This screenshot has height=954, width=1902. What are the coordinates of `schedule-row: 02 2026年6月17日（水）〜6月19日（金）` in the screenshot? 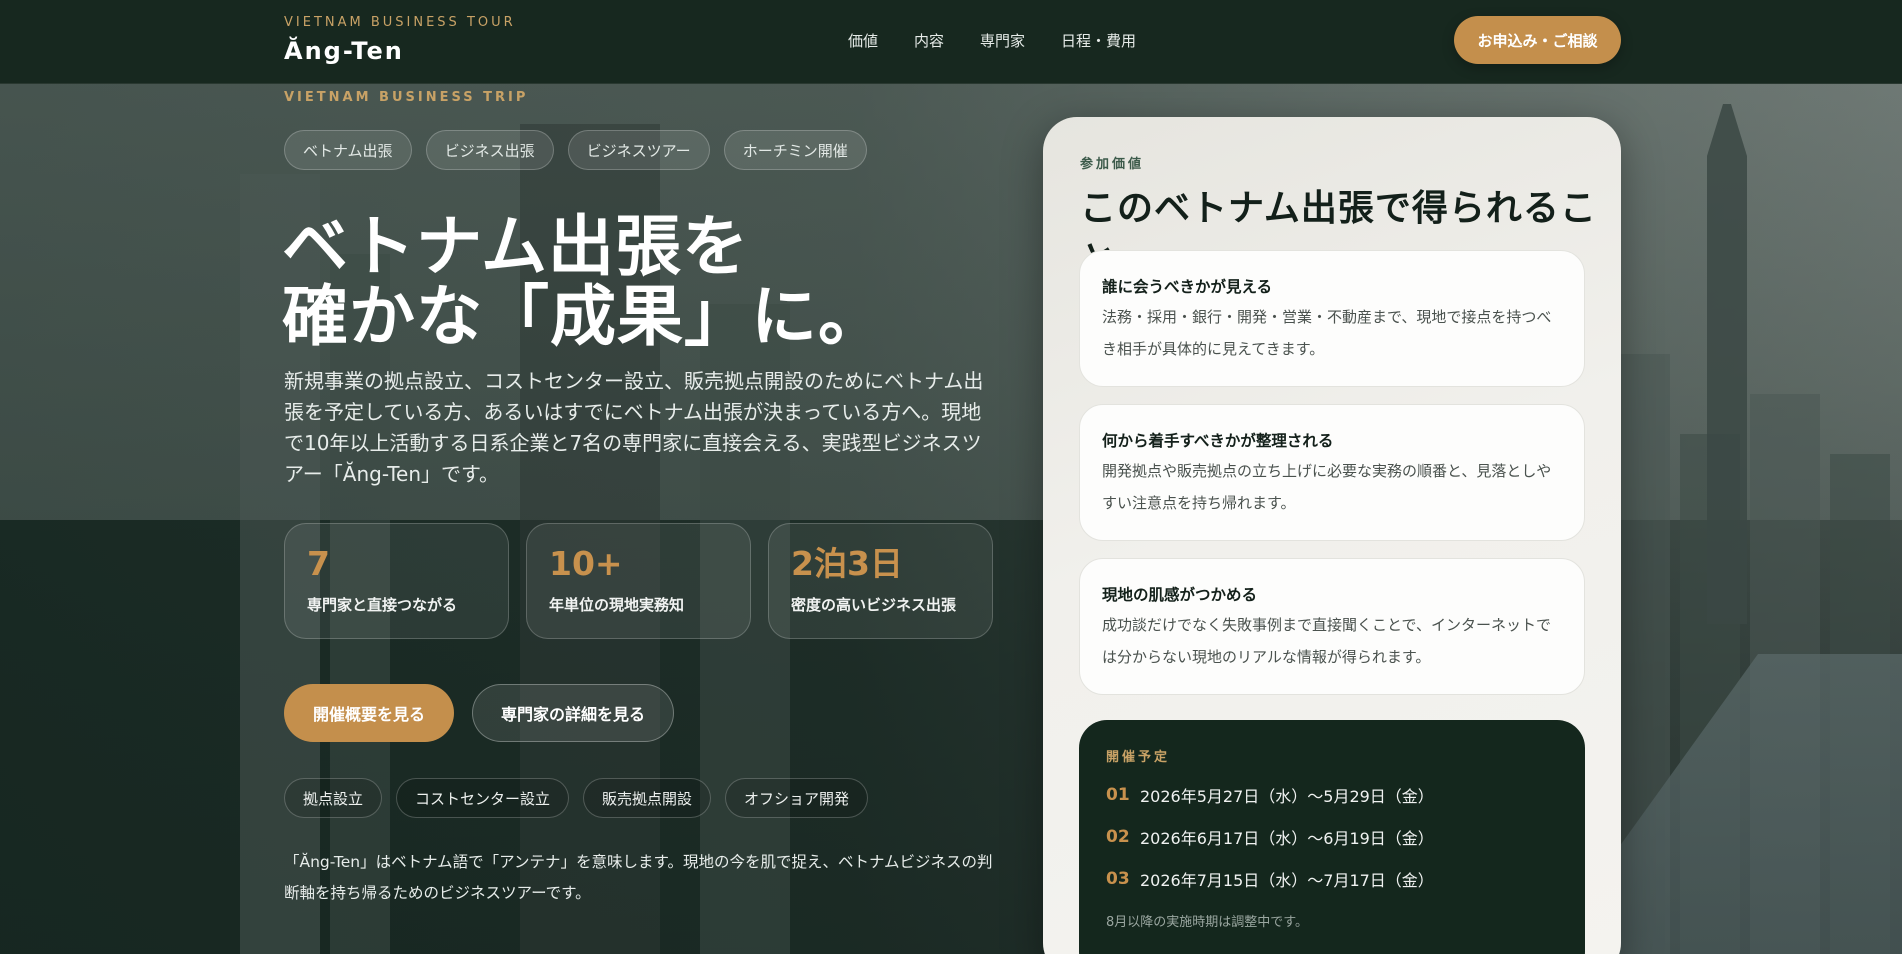 It's located at (1332, 837).